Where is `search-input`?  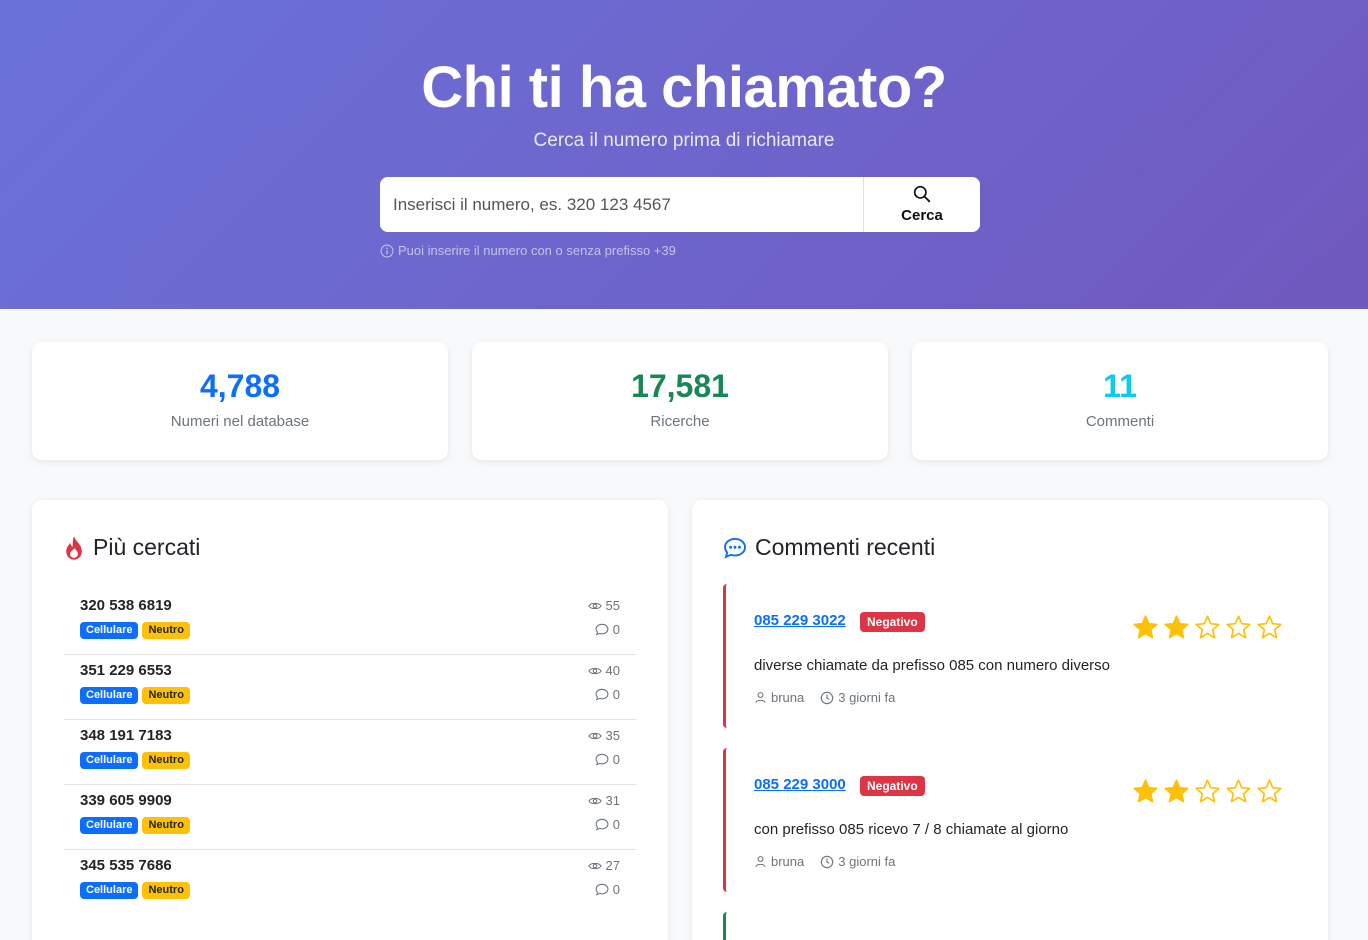 search-input is located at coordinates (622, 204).